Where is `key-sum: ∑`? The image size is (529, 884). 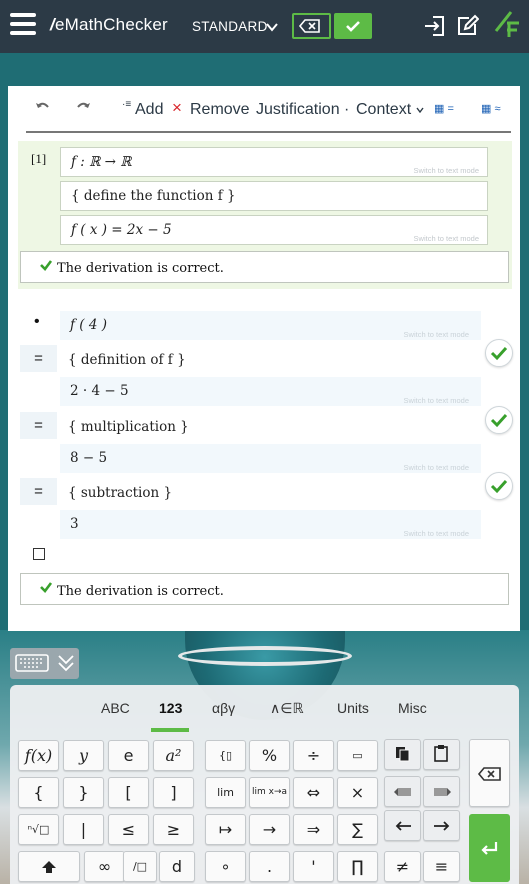 key-sum: ∑ is located at coordinates (357, 829).